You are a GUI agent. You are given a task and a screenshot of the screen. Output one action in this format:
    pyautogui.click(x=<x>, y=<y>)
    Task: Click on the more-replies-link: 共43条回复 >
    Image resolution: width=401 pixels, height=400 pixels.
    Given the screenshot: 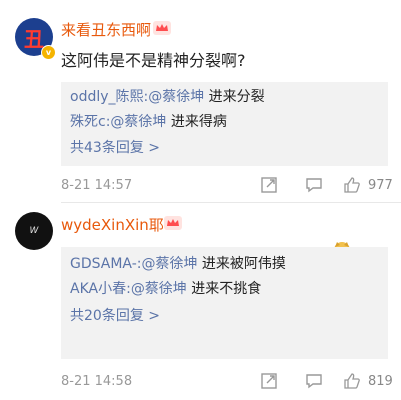 What is the action you would take?
    pyautogui.click(x=115, y=147)
    